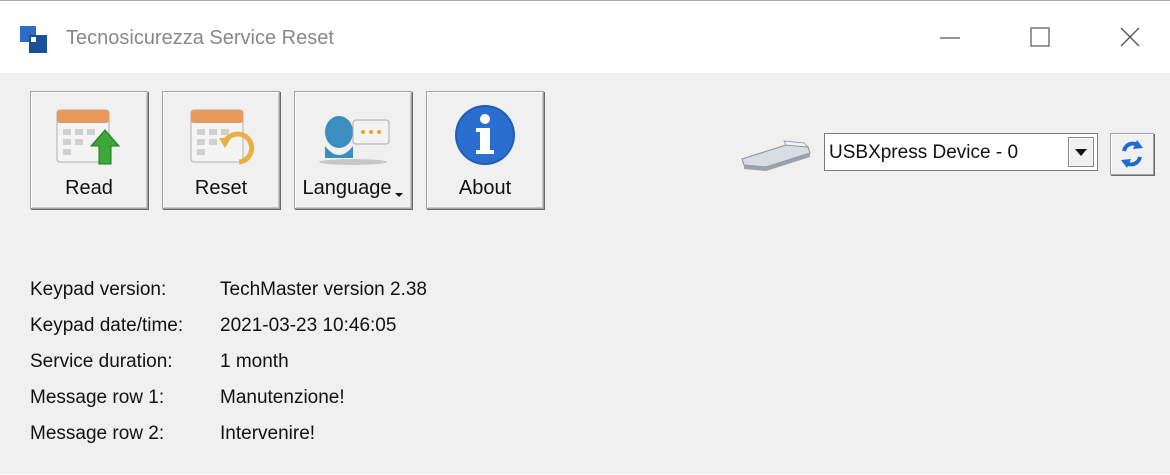 The image size is (1170, 475). Describe the element at coordinates (97, 433) in the screenshot. I see `info-label: Message row 2:` at that location.